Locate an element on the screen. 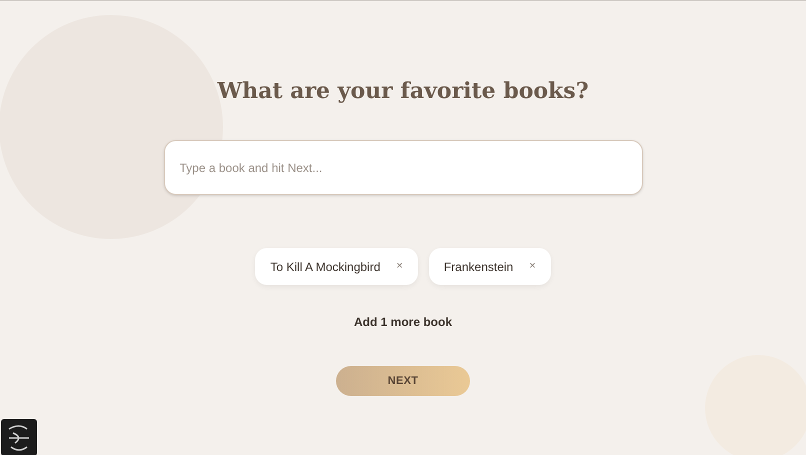 This screenshot has height=455, width=806. page-heading: What are your favorite books? is located at coordinates (403, 91).